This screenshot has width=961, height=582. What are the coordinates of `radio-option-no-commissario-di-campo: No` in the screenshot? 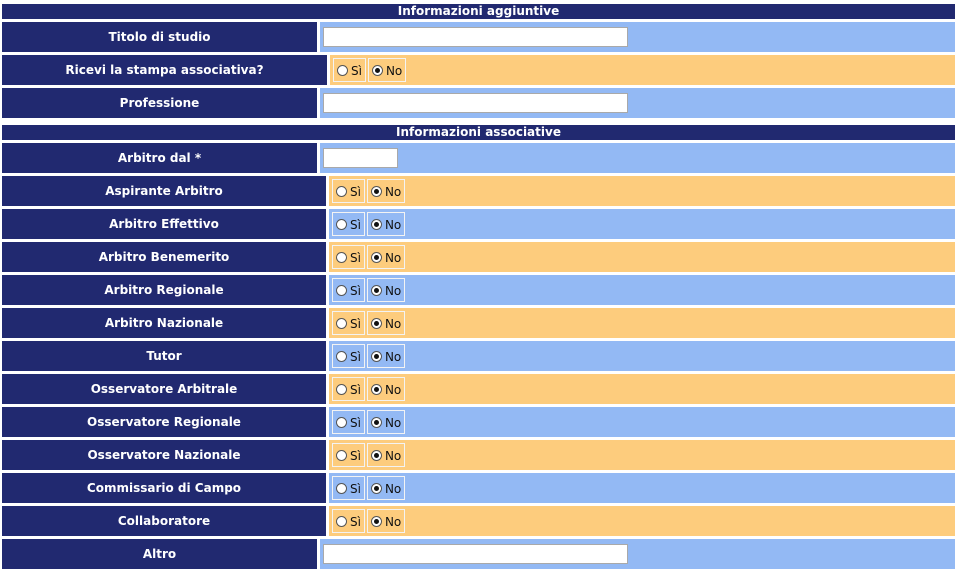 It's located at (386, 488).